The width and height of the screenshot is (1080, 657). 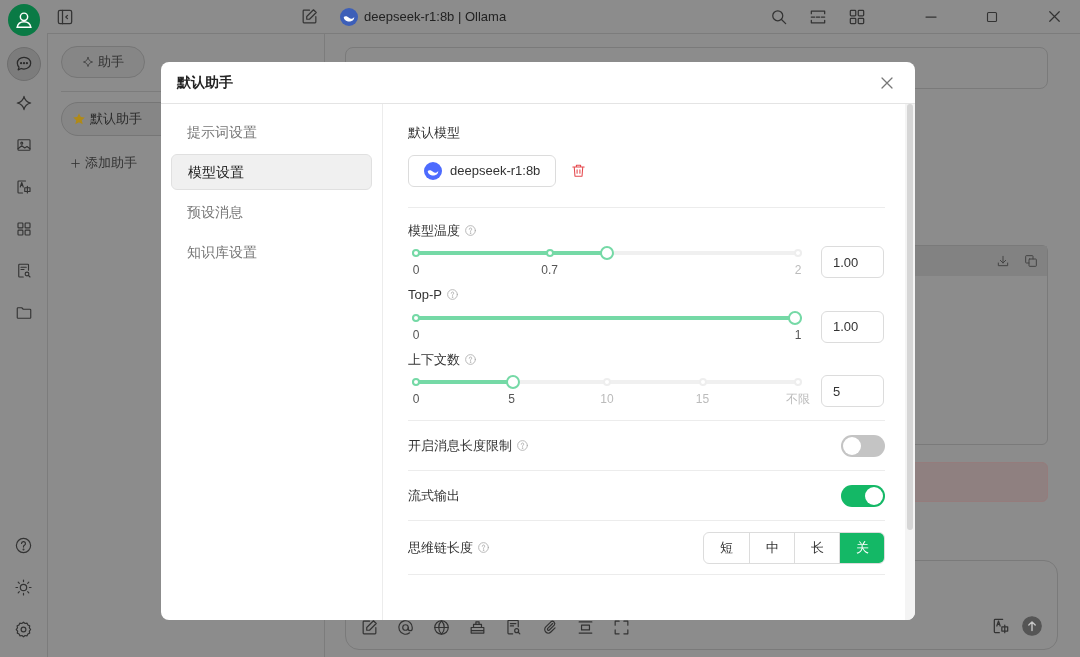 What do you see at coordinates (511, 399) in the screenshot?
I see `slider-tick-label: 5` at bounding box center [511, 399].